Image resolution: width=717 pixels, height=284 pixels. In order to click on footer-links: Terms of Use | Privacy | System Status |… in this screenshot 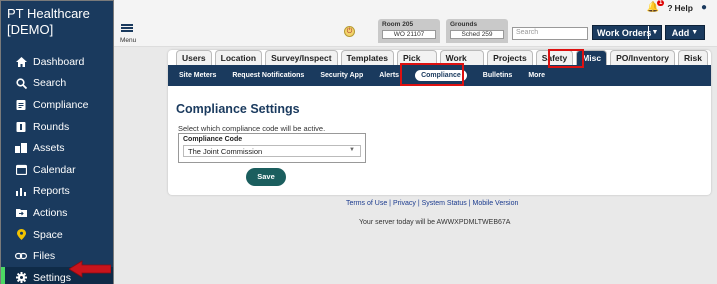, I will do `click(432, 203)`.